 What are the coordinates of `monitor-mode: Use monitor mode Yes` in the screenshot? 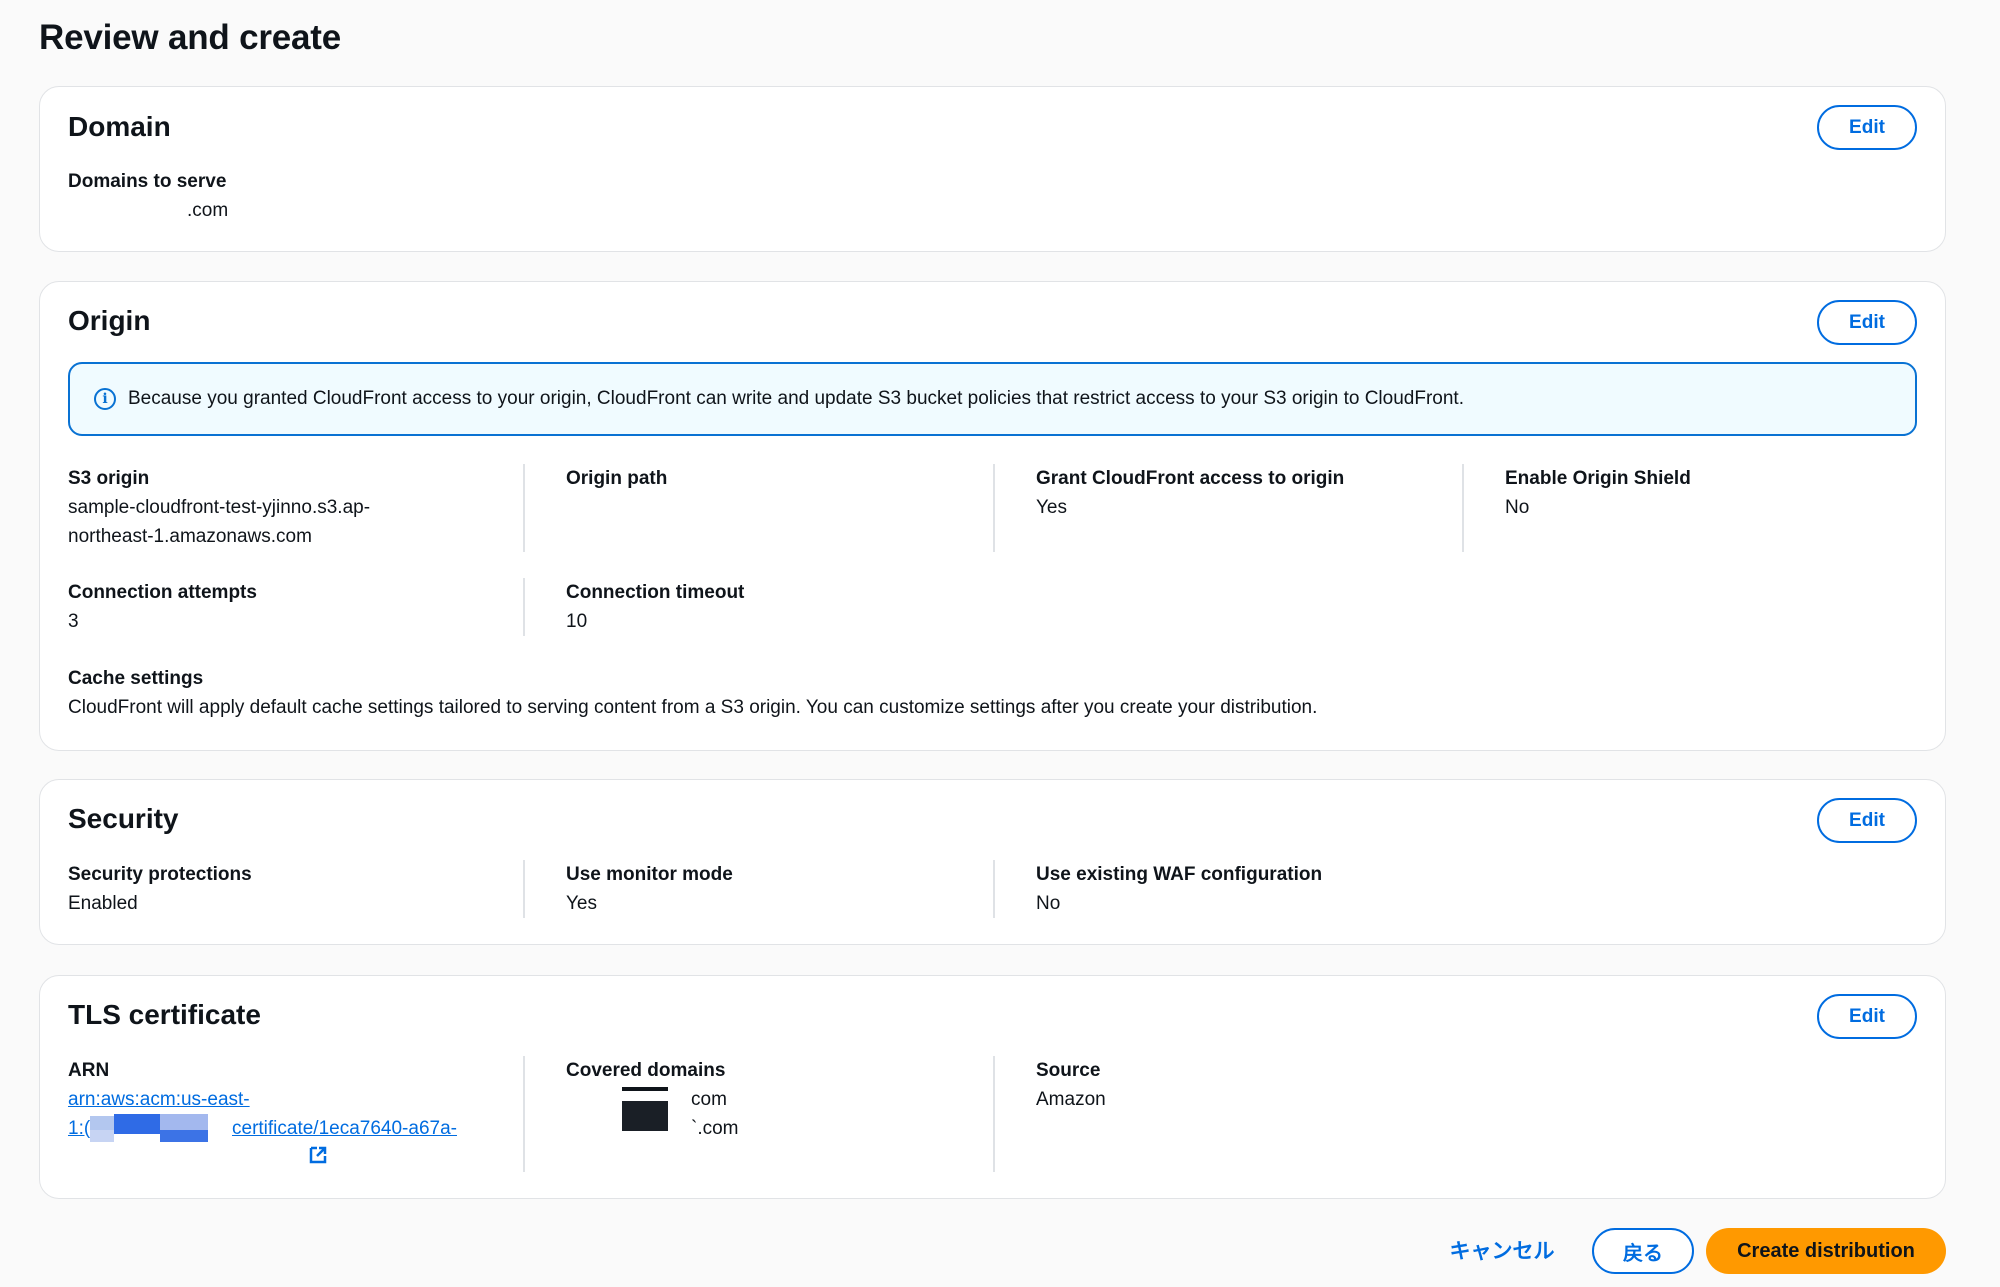 It's located at (649, 889).